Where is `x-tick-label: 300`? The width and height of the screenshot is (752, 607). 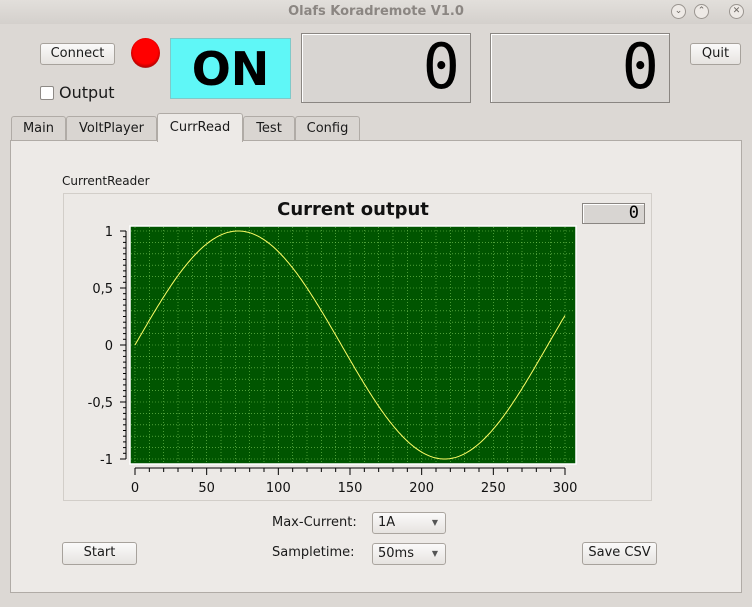
x-tick-label: 300 is located at coordinates (565, 488).